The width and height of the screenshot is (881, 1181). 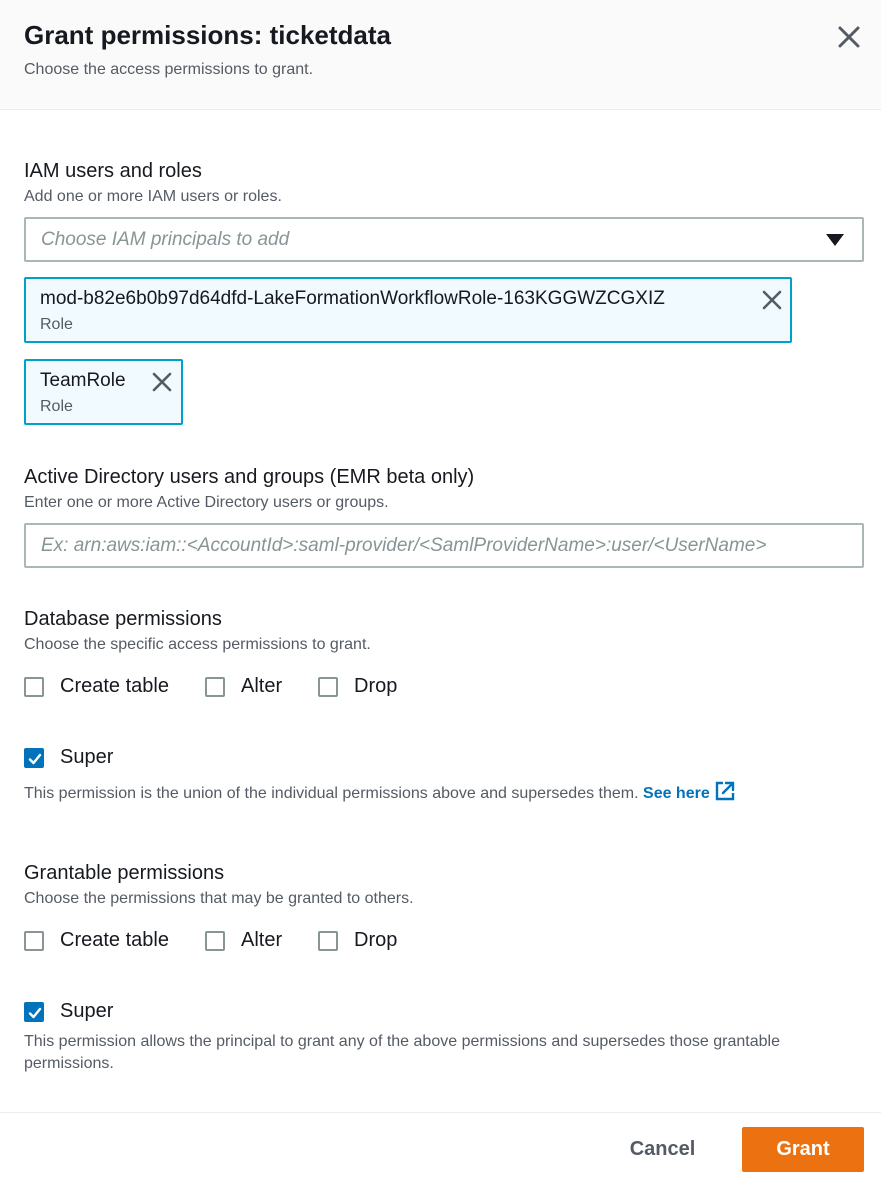 I want to click on external-link-icon, so click(x=724, y=791).